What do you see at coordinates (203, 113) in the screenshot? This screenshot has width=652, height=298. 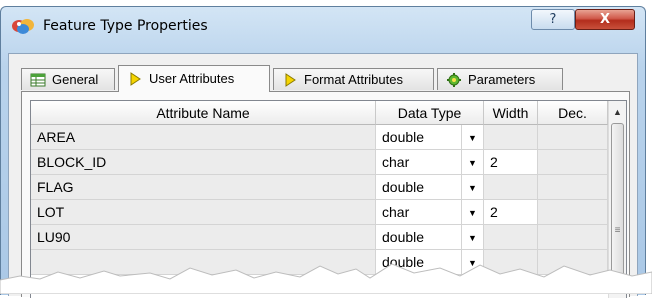 I see `column-header-attribute-name: Attribute Name` at bounding box center [203, 113].